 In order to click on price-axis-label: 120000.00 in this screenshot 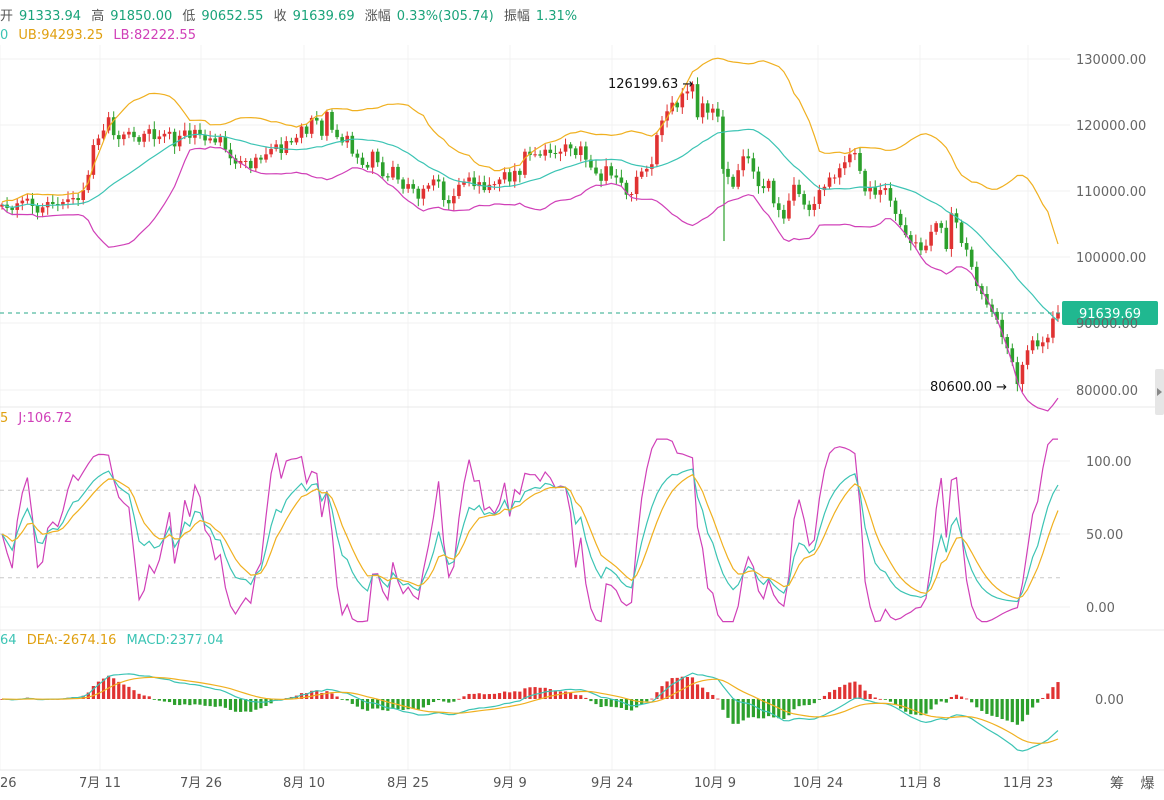, I will do `click(1111, 126)`.